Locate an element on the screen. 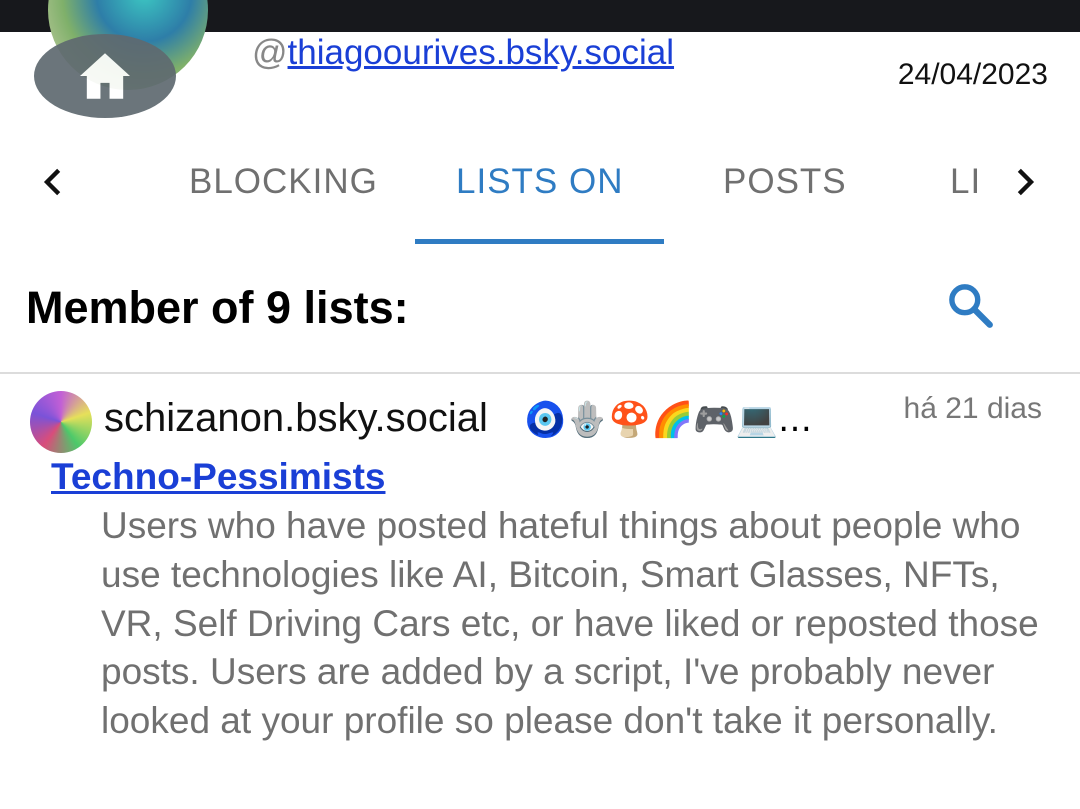 This screenshot has width=1080, height=809. list-owner-avatar is located at coordinates (61, 422).